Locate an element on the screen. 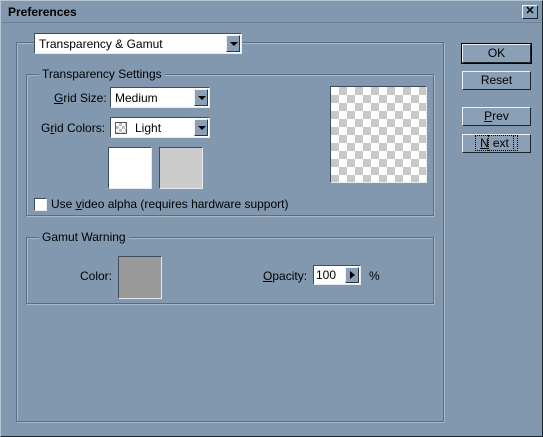 This screenshot has height=437, width=543. gamut-warning-label: Gamut Warning is located at coordinates (84, 237).